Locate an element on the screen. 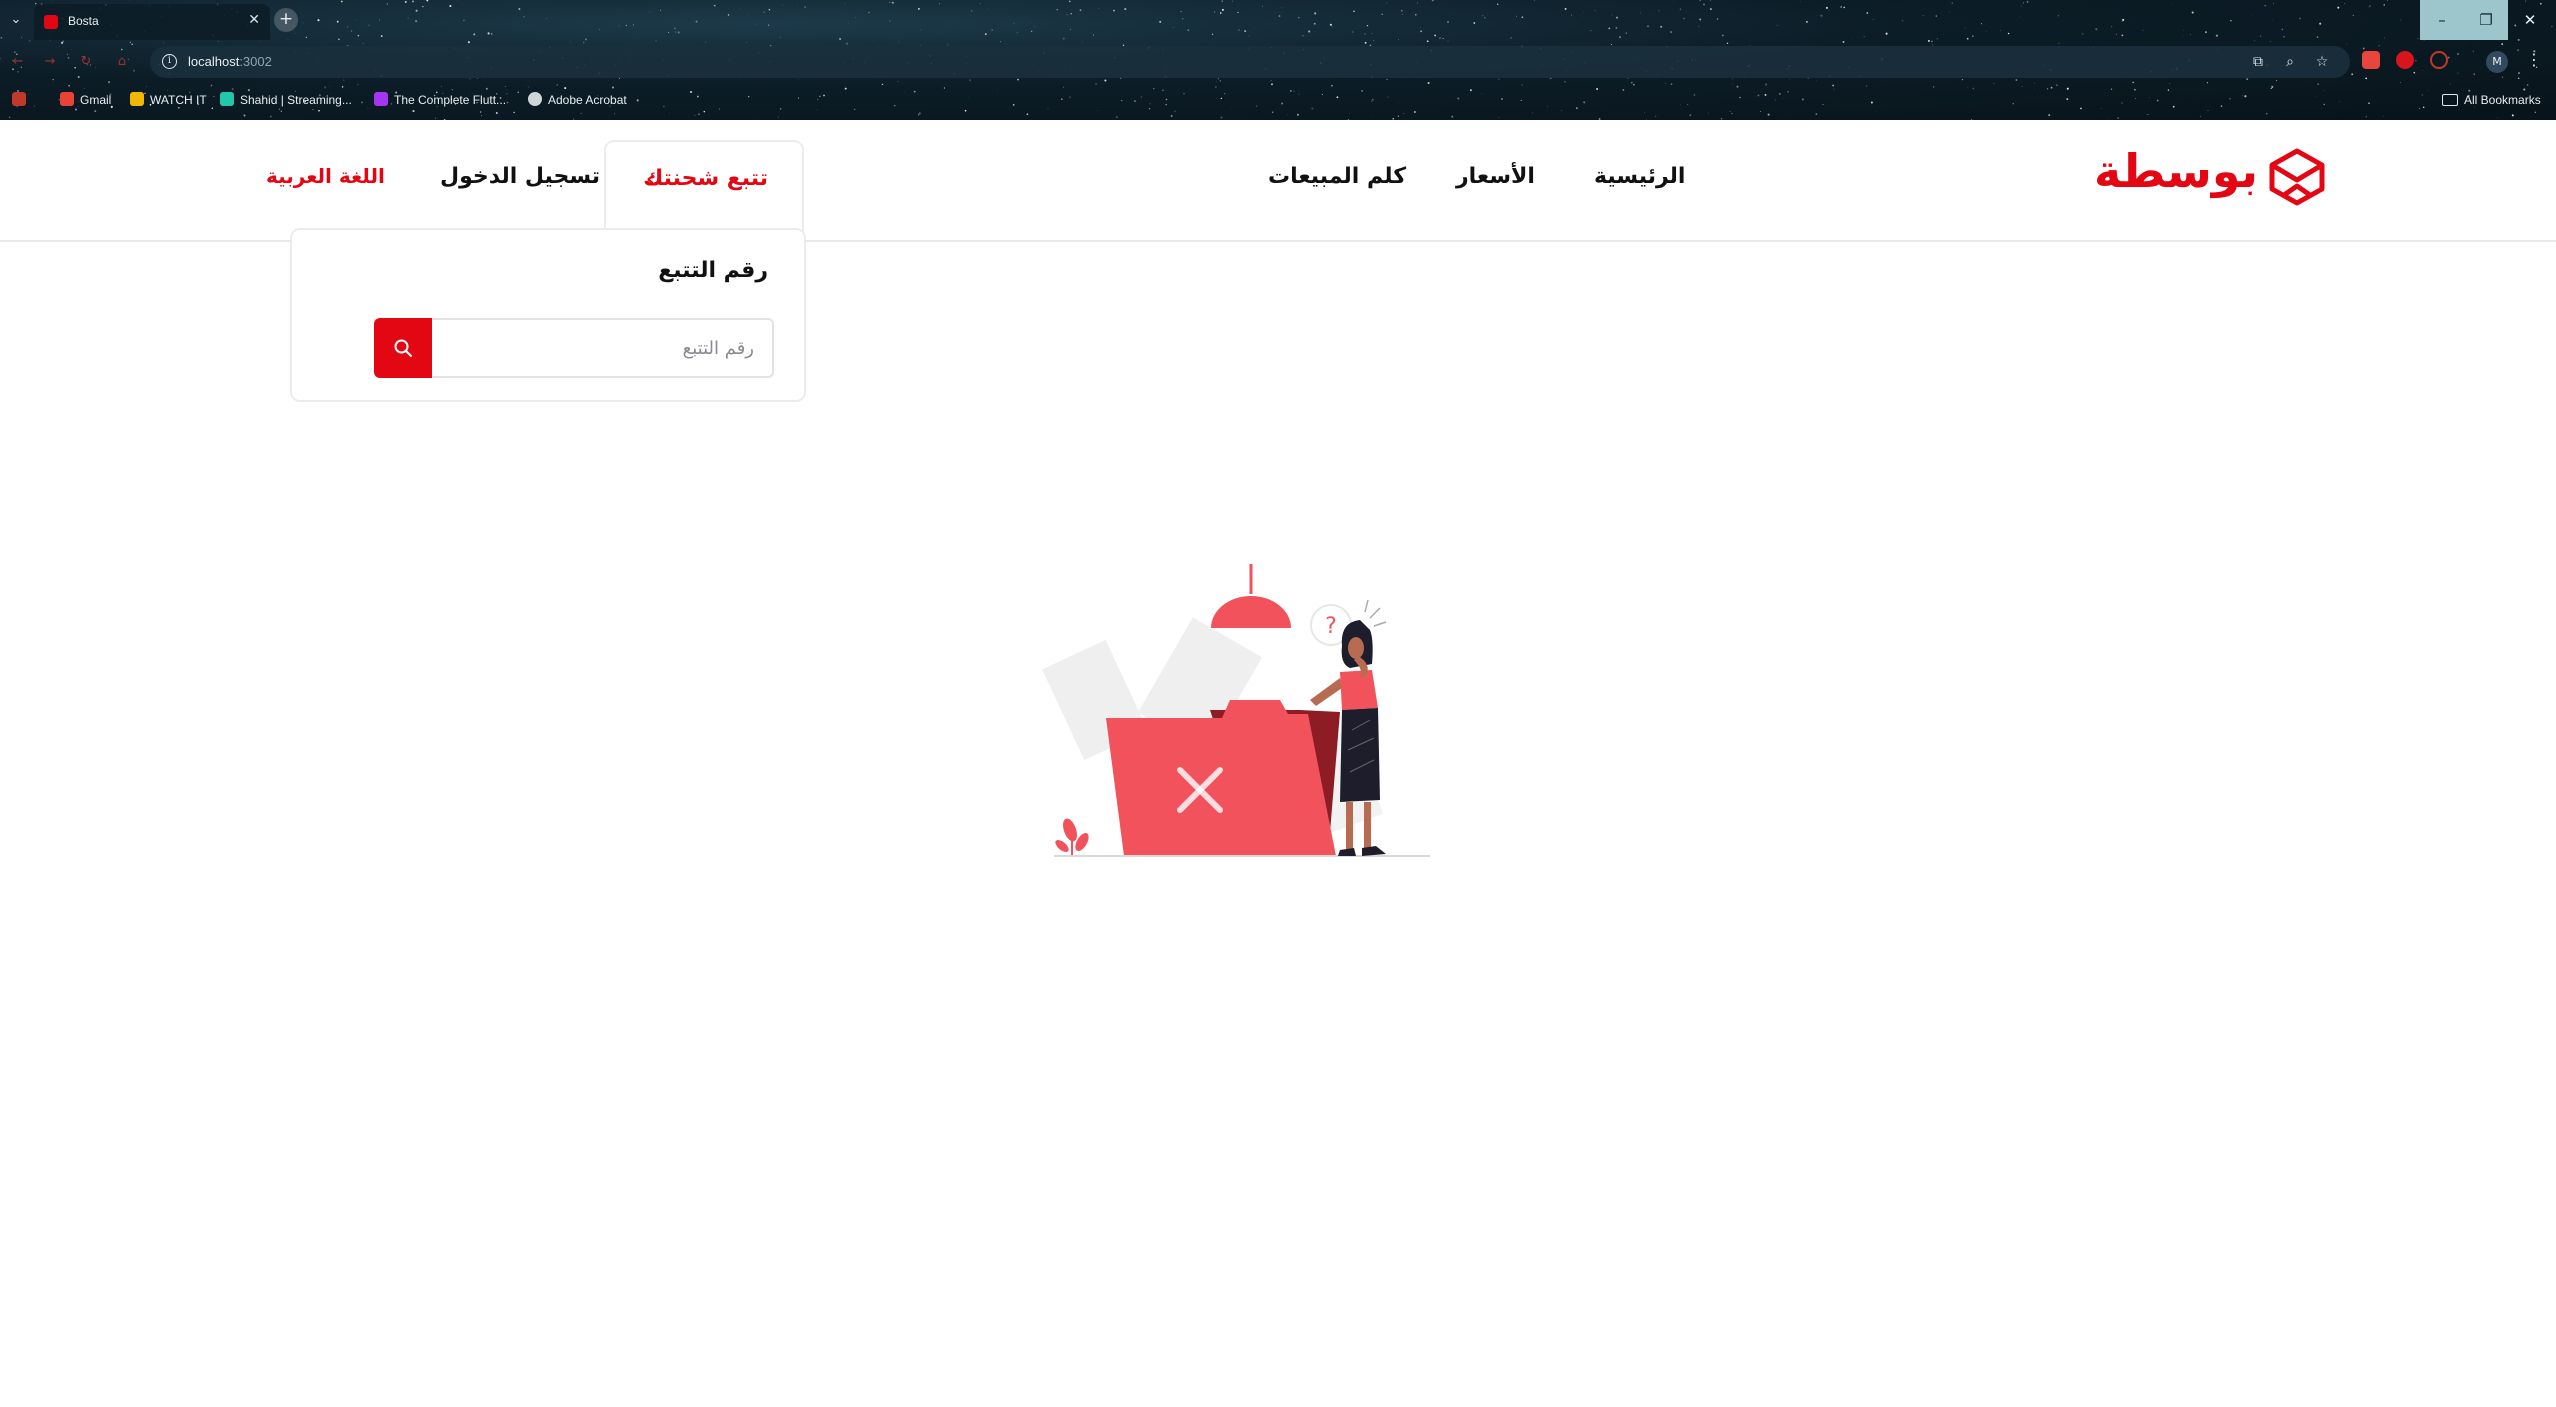  tracking-search-button is located at coordinates (403, 348).